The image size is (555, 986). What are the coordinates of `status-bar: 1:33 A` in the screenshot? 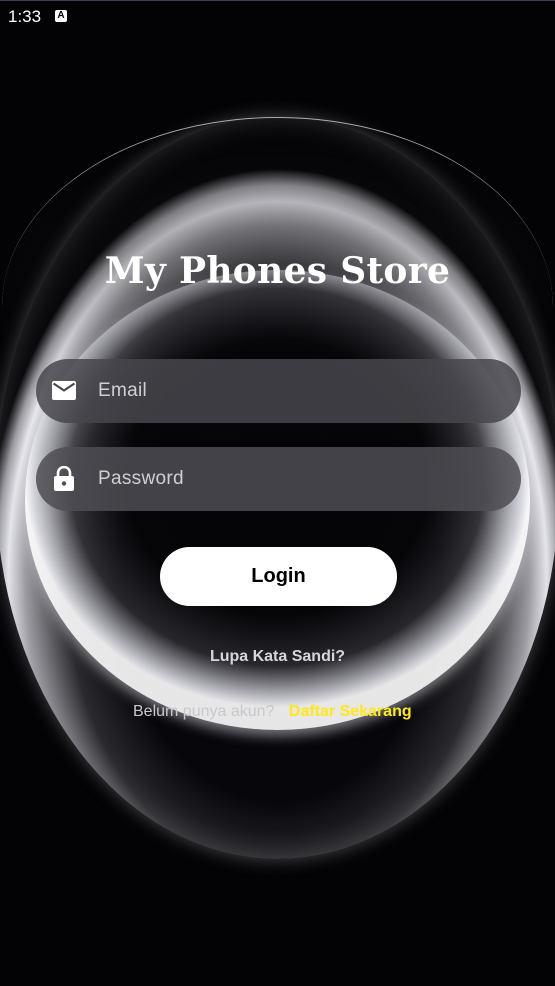 It's located at (277, 15).